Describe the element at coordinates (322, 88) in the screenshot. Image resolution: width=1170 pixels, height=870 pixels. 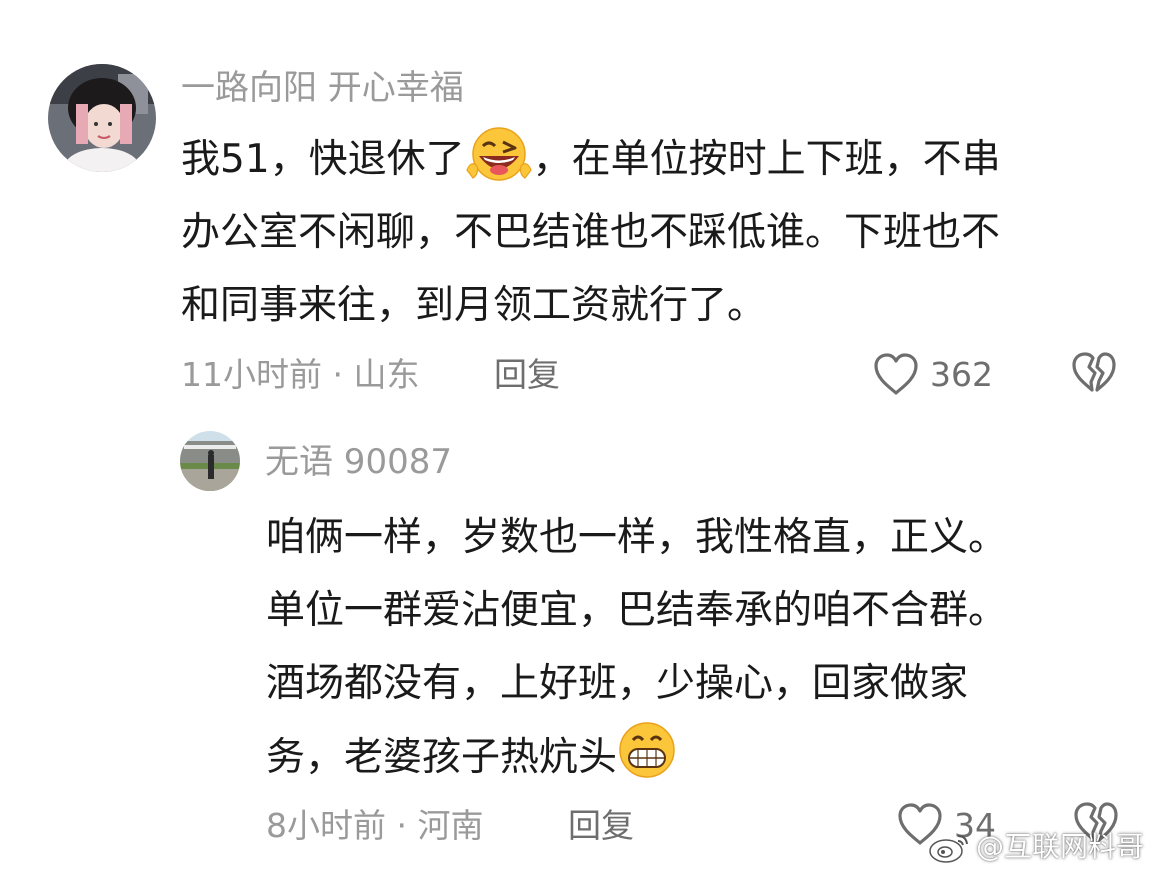
I see `comment-username: 一路向阳 开心幸福` at that location.